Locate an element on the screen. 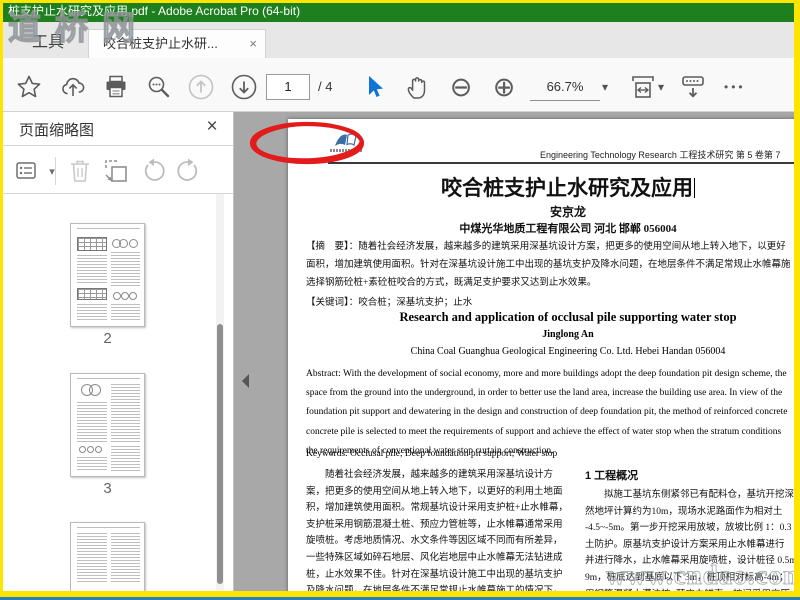 The width and height of the screenshot is (800, 600). hand-tool-icon is located at coordinates (417, 87).